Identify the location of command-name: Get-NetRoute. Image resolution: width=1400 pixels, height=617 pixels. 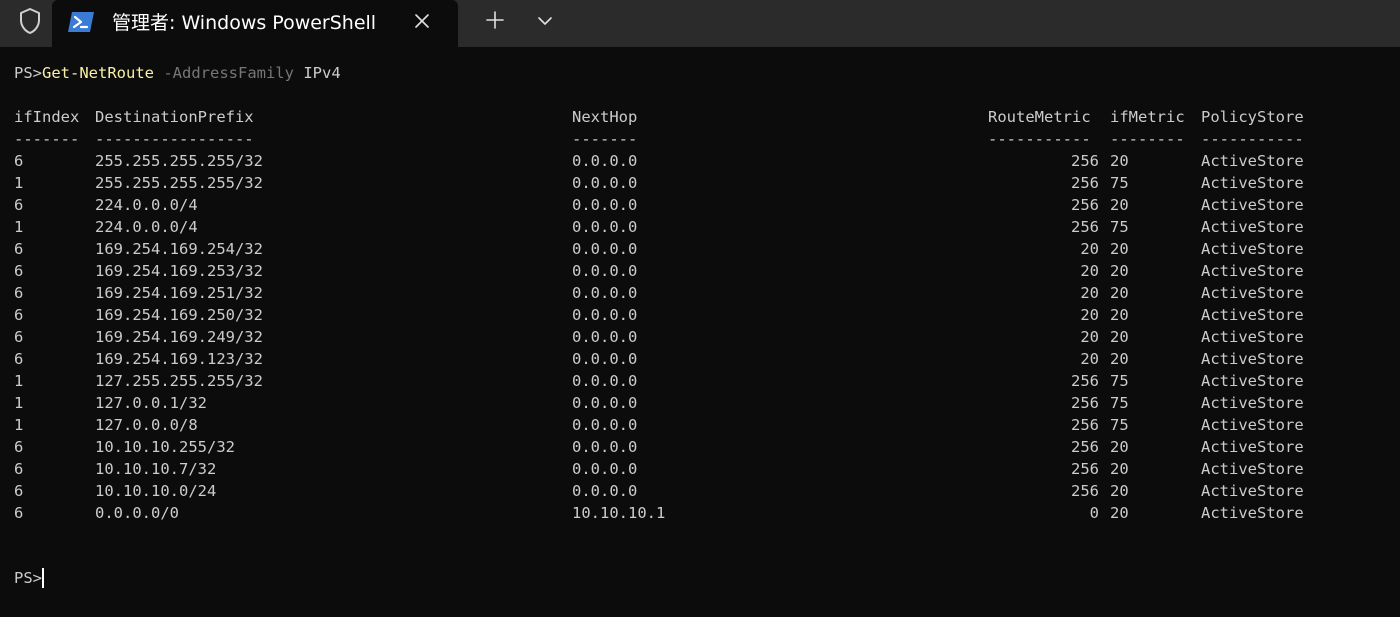
(98, 73).